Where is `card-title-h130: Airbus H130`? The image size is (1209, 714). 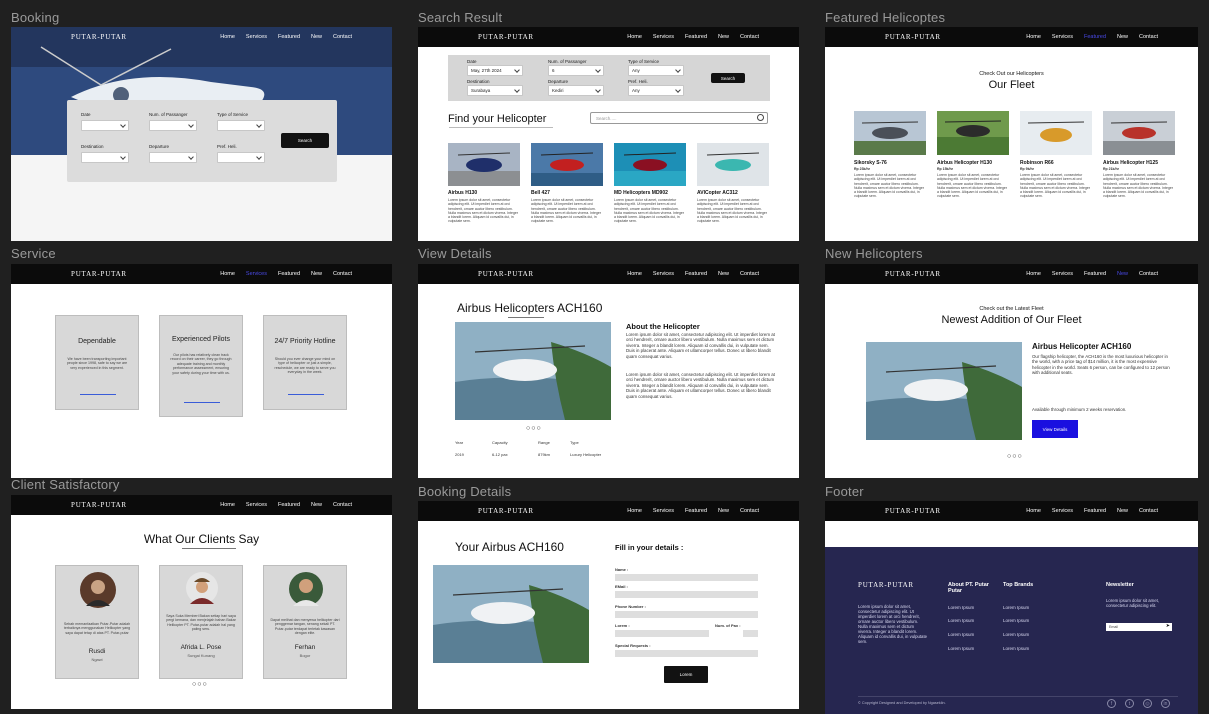
card-title-h130: Airbus H130 is located at coordinates (462, 193).